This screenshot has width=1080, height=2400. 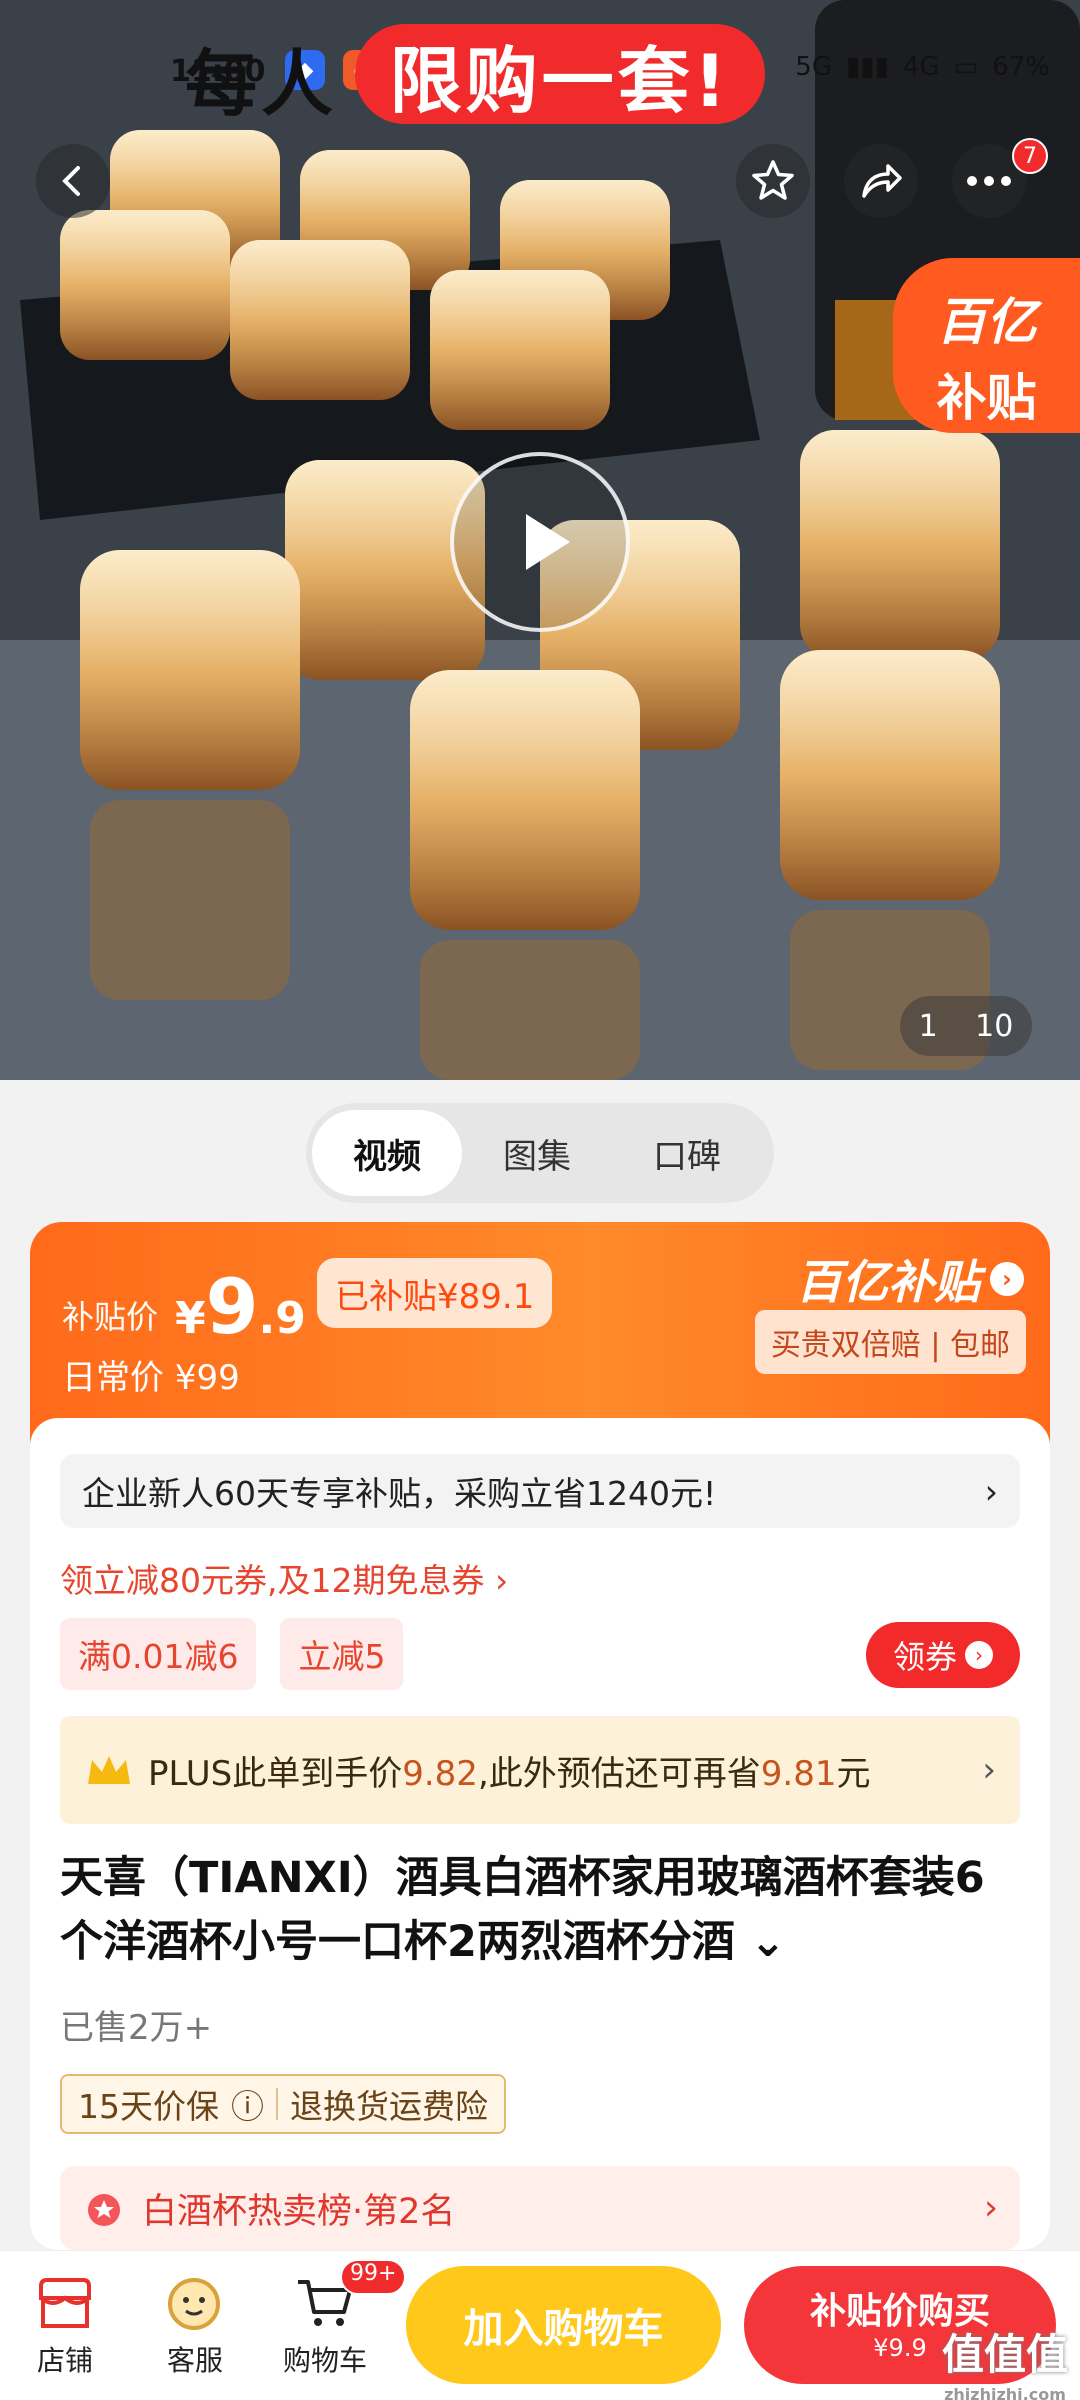 What do you see at coordinates (966, 1026) in the screenshot?
I see `media-counter: 1 10` at bounding box center [966, 1026].